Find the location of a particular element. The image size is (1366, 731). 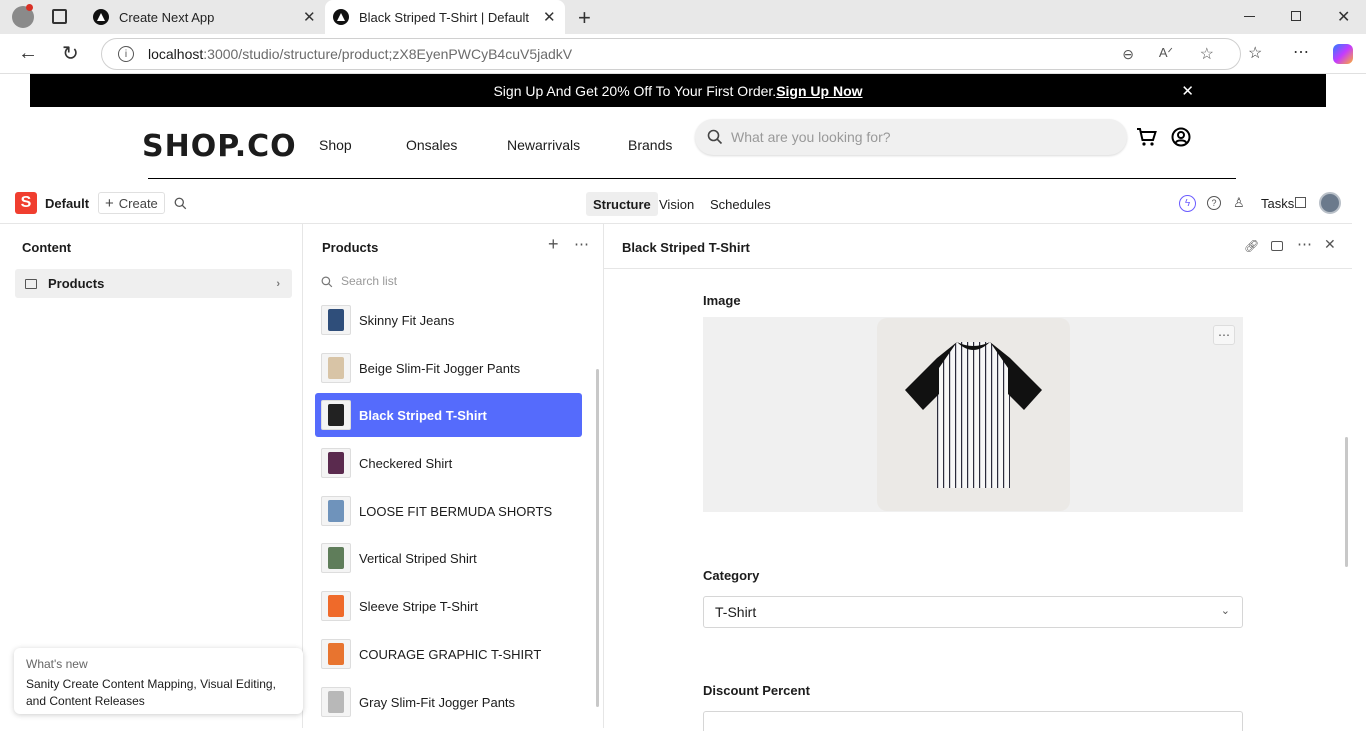

tab-label: Schedules is located at coordinates (740, 204).